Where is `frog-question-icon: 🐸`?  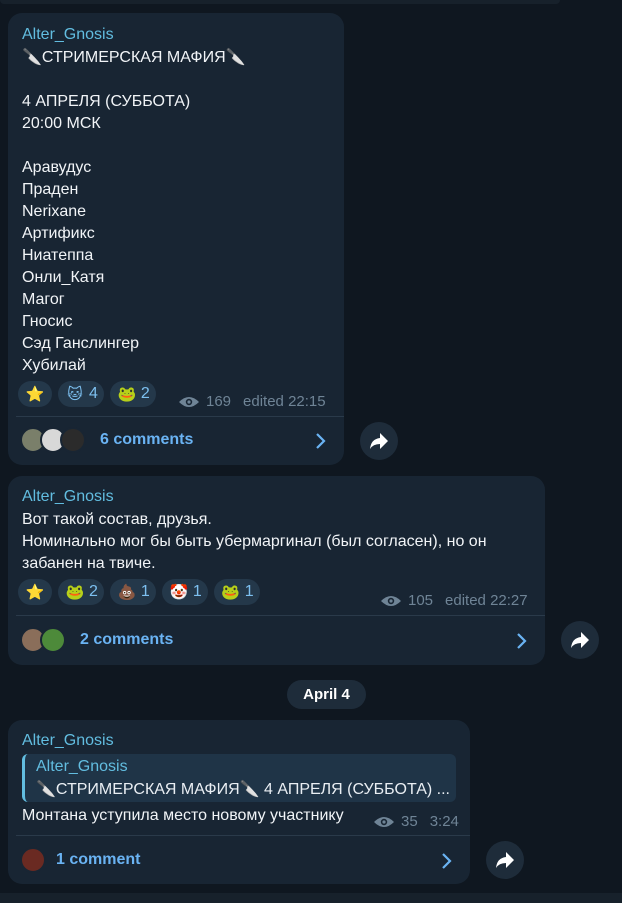 frog-question-icon: 🐸 is located at coordinates (127, 394).